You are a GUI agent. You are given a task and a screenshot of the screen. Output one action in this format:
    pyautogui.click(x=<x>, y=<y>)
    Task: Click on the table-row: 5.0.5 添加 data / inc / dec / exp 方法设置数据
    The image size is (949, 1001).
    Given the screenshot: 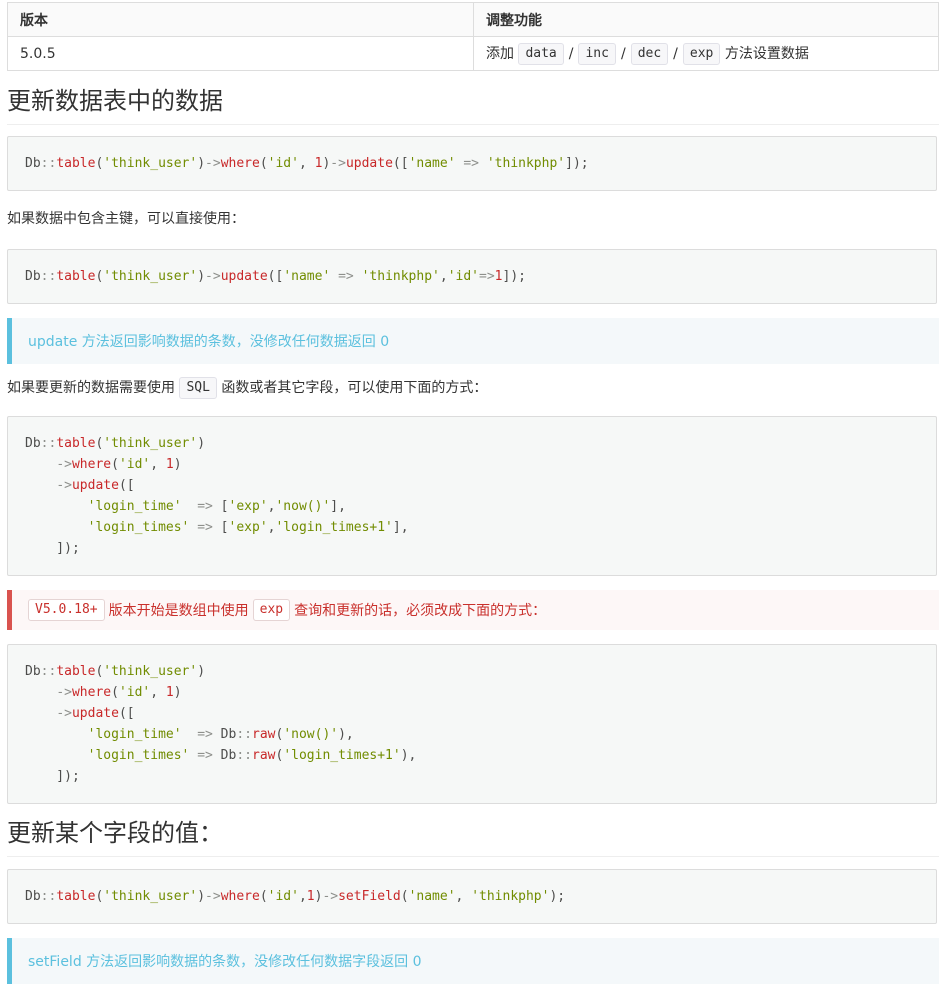 What is the action you would take?
    pyautogui.click(x=473, y=53)
    